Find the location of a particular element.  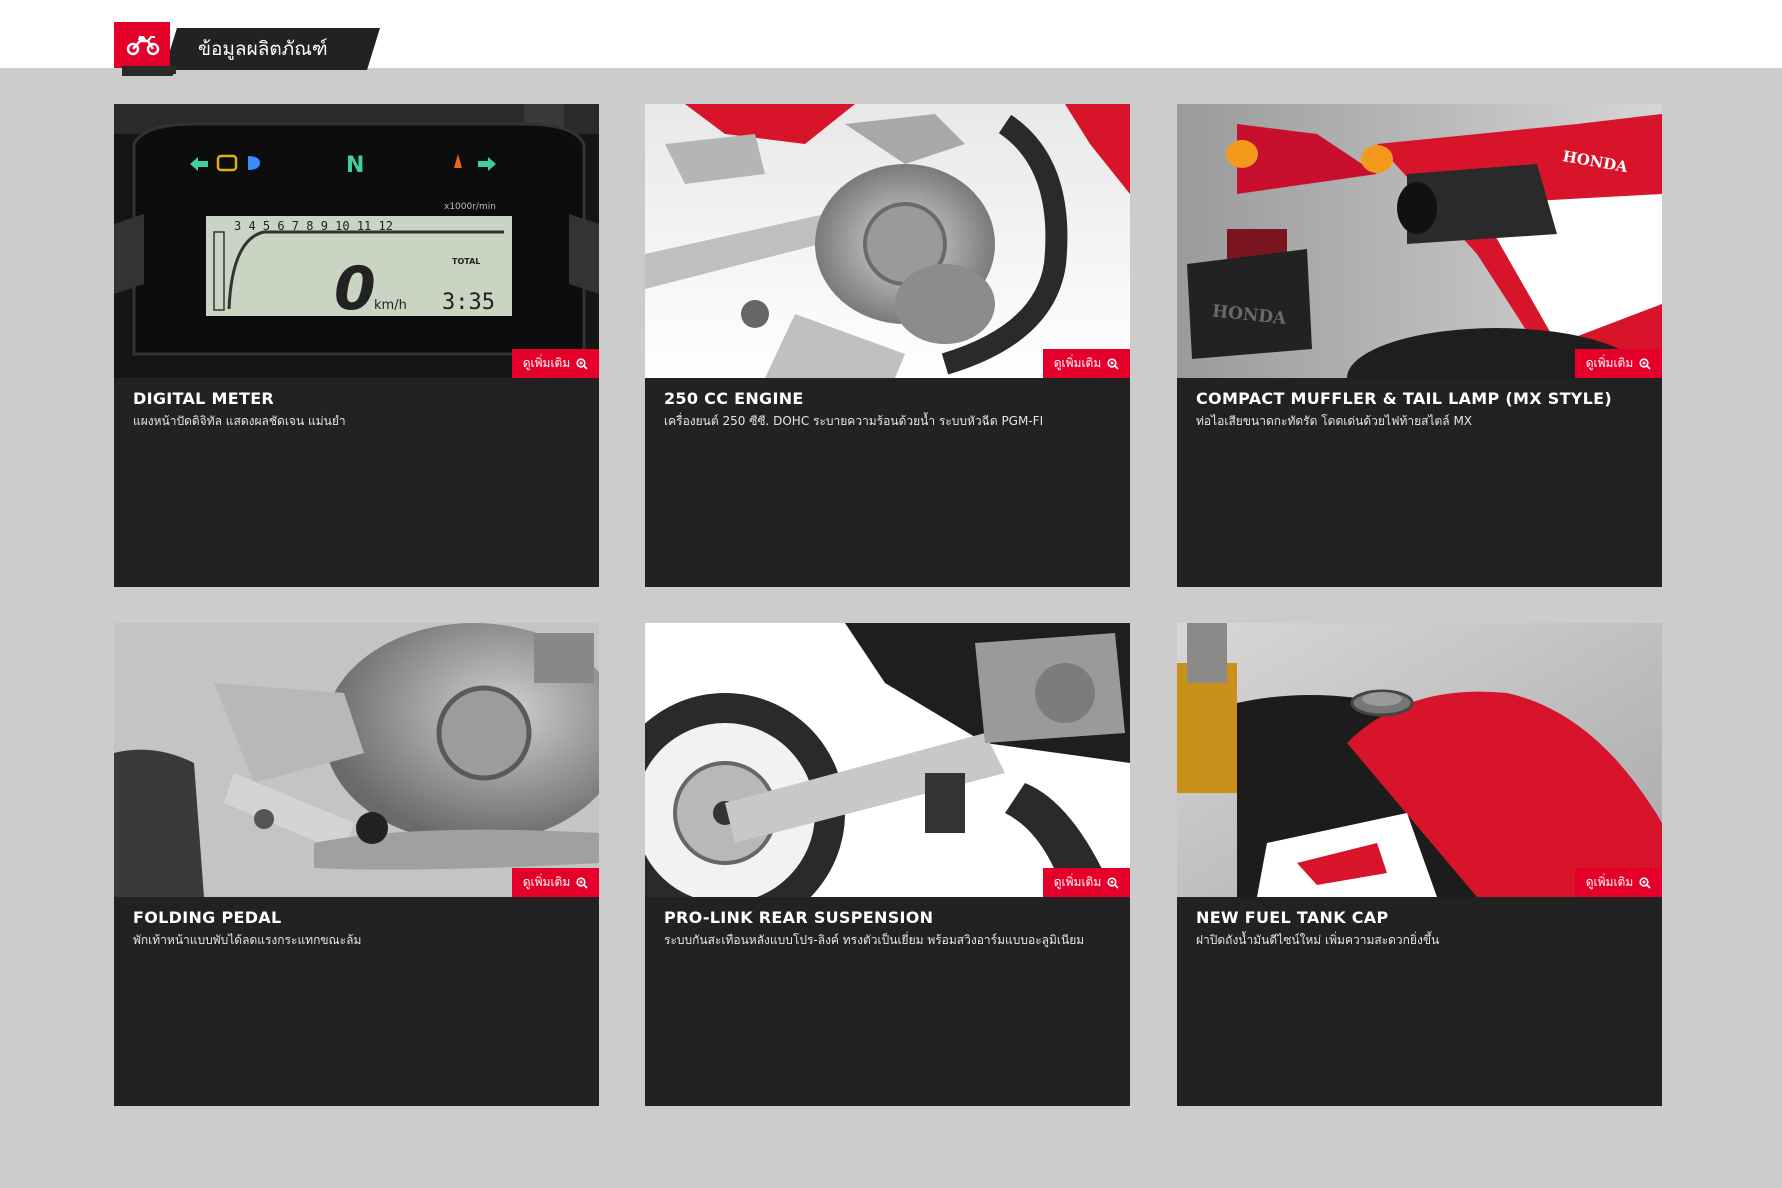

fuel-tank-cap-image is located at coordinates (1419, 760).